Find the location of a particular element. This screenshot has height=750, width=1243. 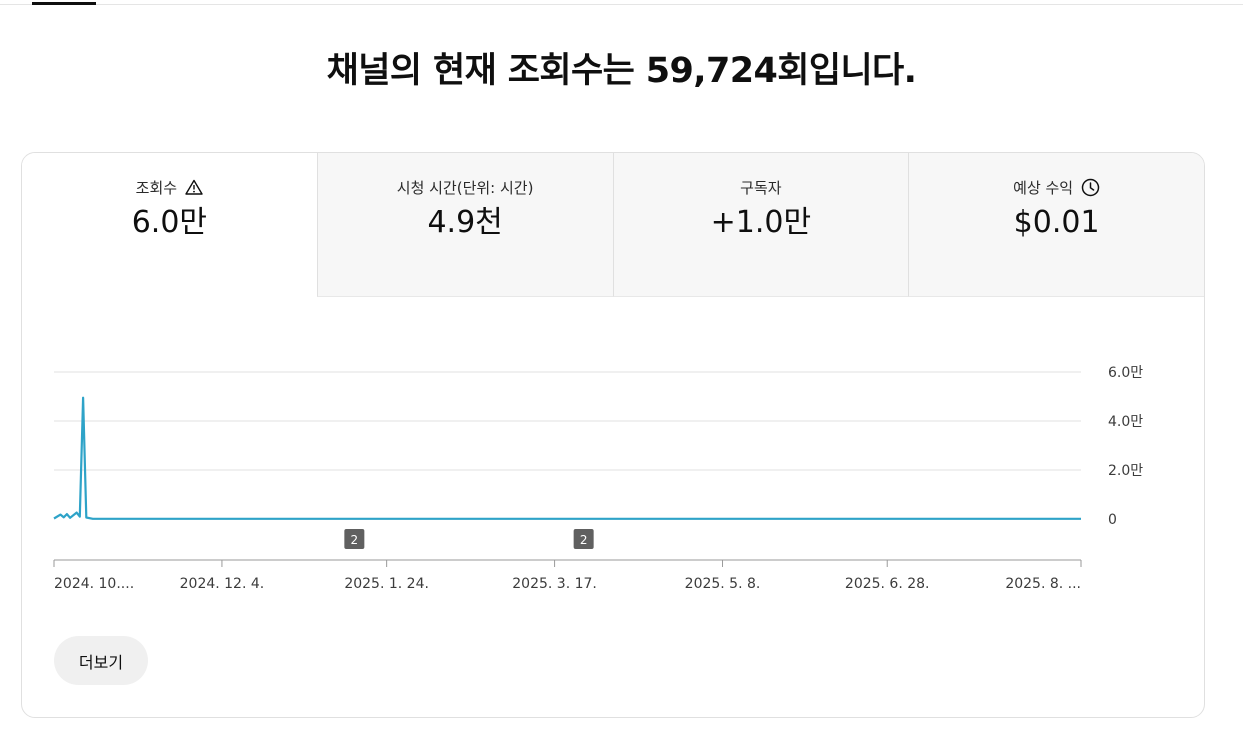

active-tab-indicator is located at coordinates (64, 3).